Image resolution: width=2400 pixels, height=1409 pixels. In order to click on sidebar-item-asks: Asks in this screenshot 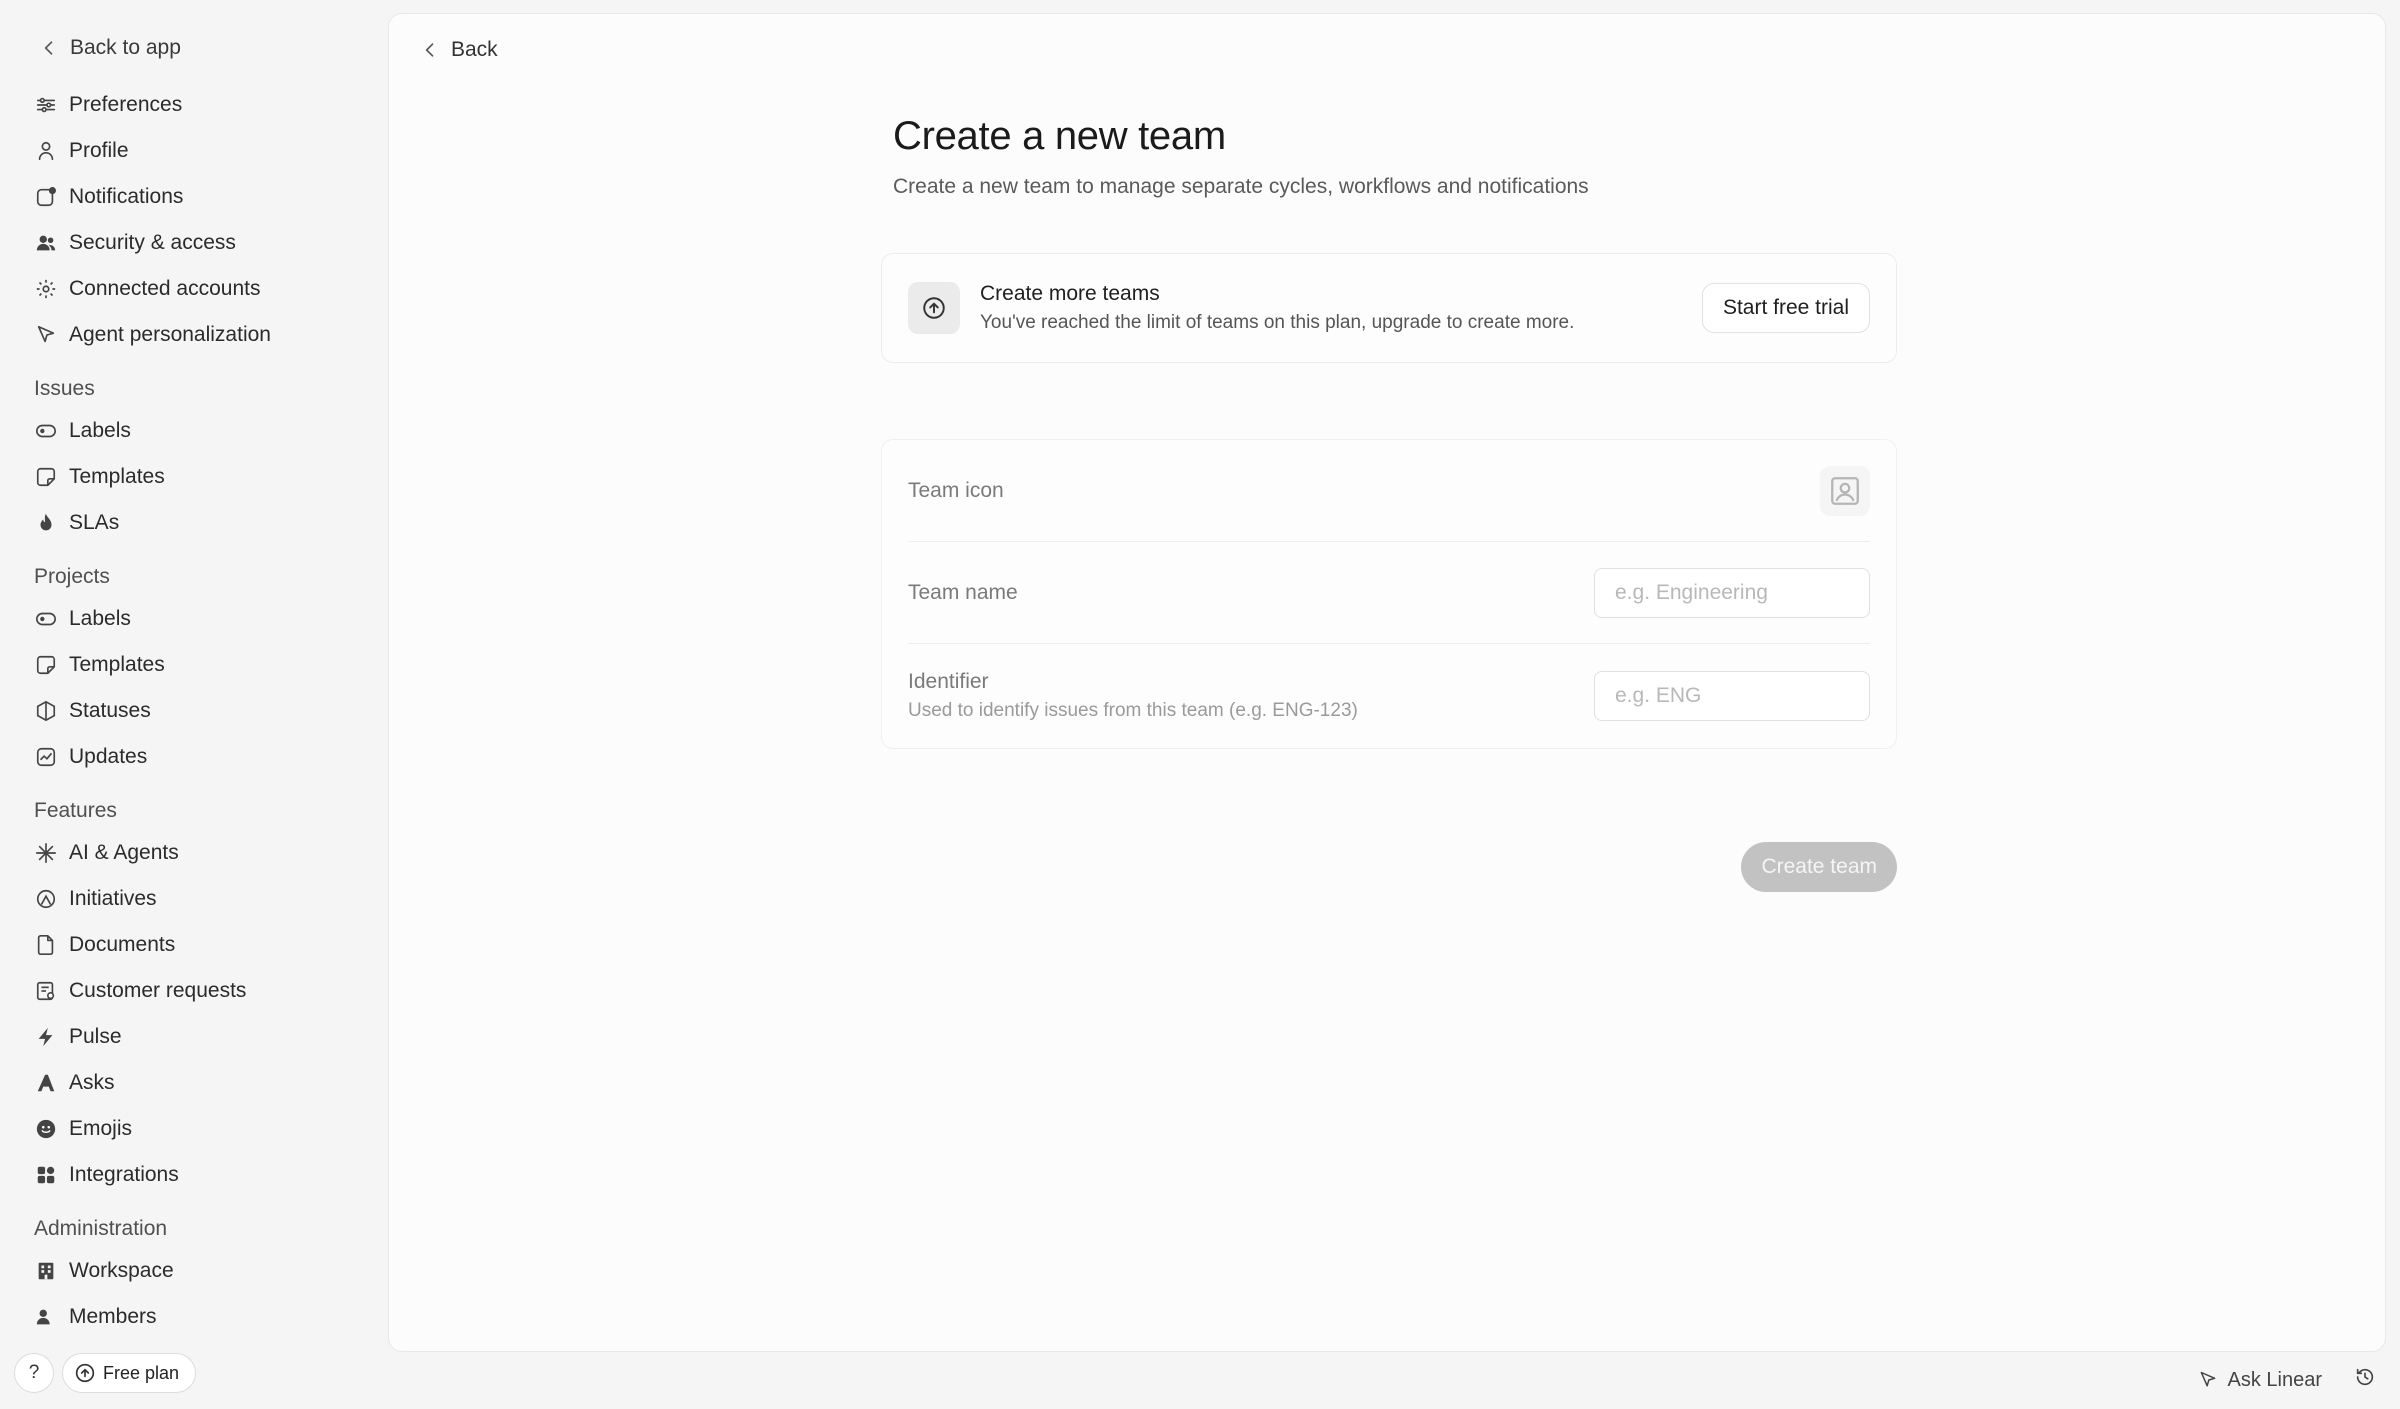, I will do `click(210, 1083)`.